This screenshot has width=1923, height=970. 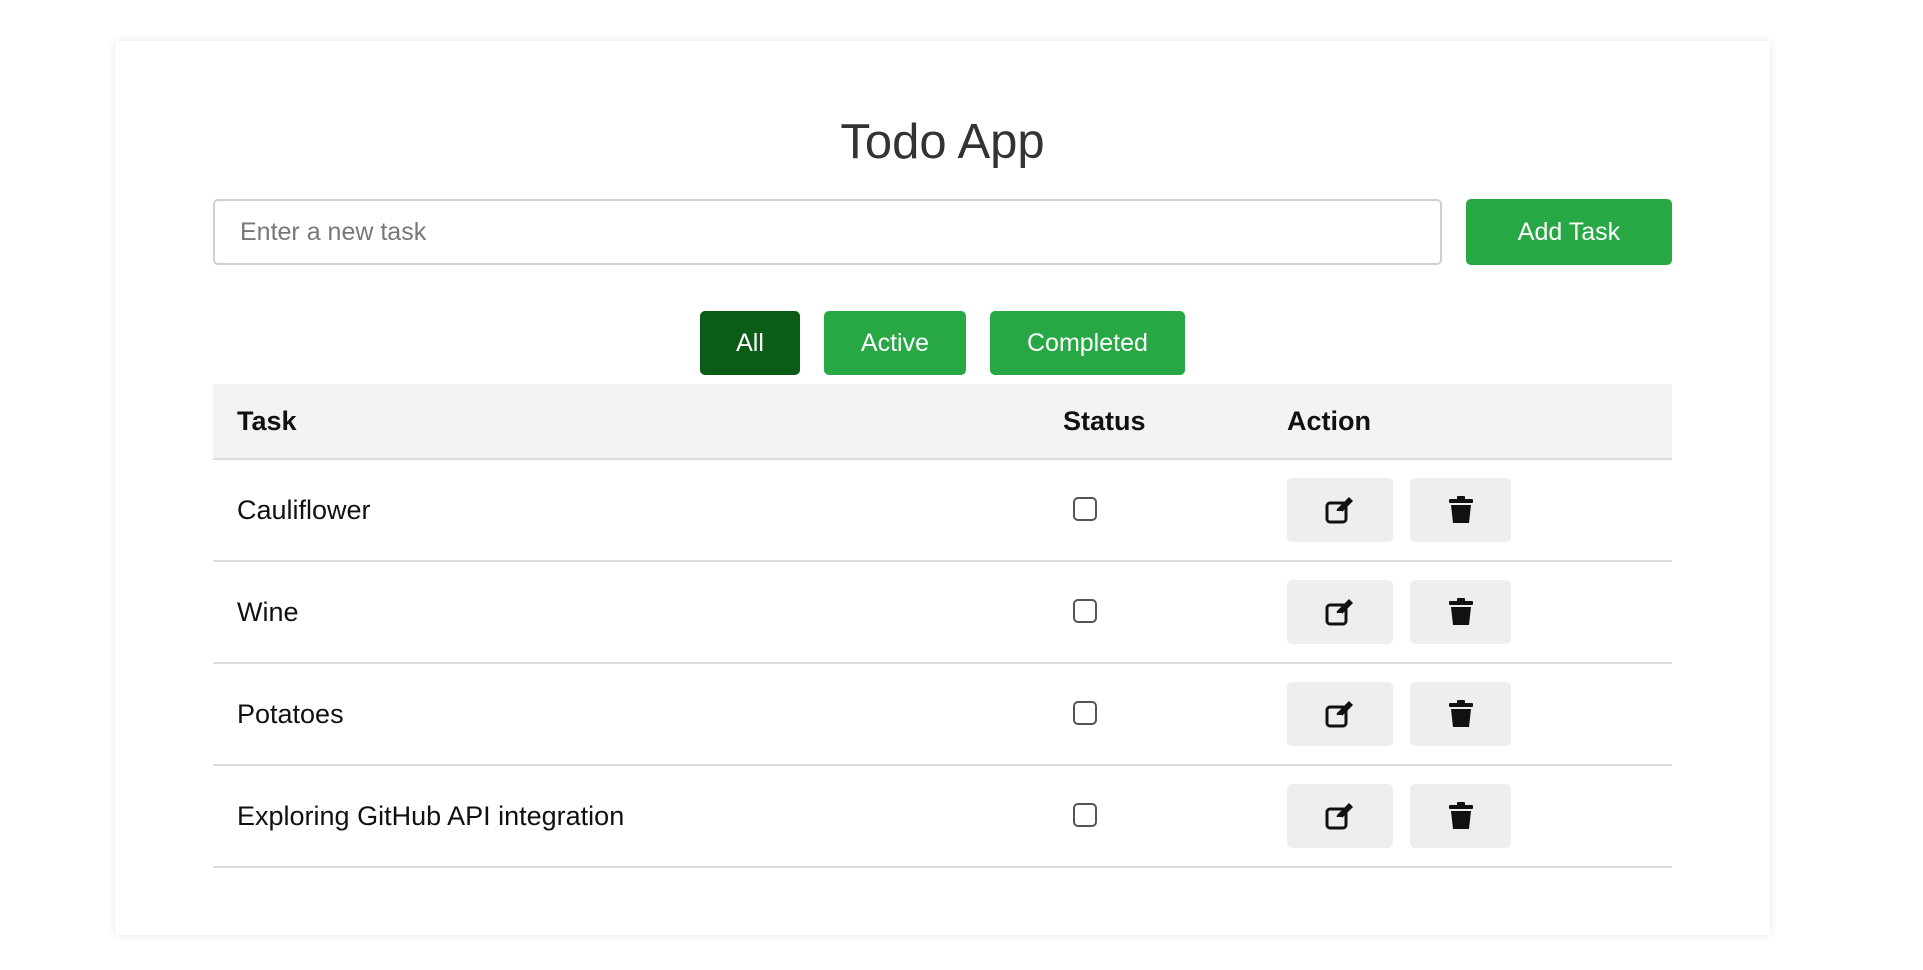 I want to click on table-row: Exploring GitHub API integration, so click(x=942, y=817).